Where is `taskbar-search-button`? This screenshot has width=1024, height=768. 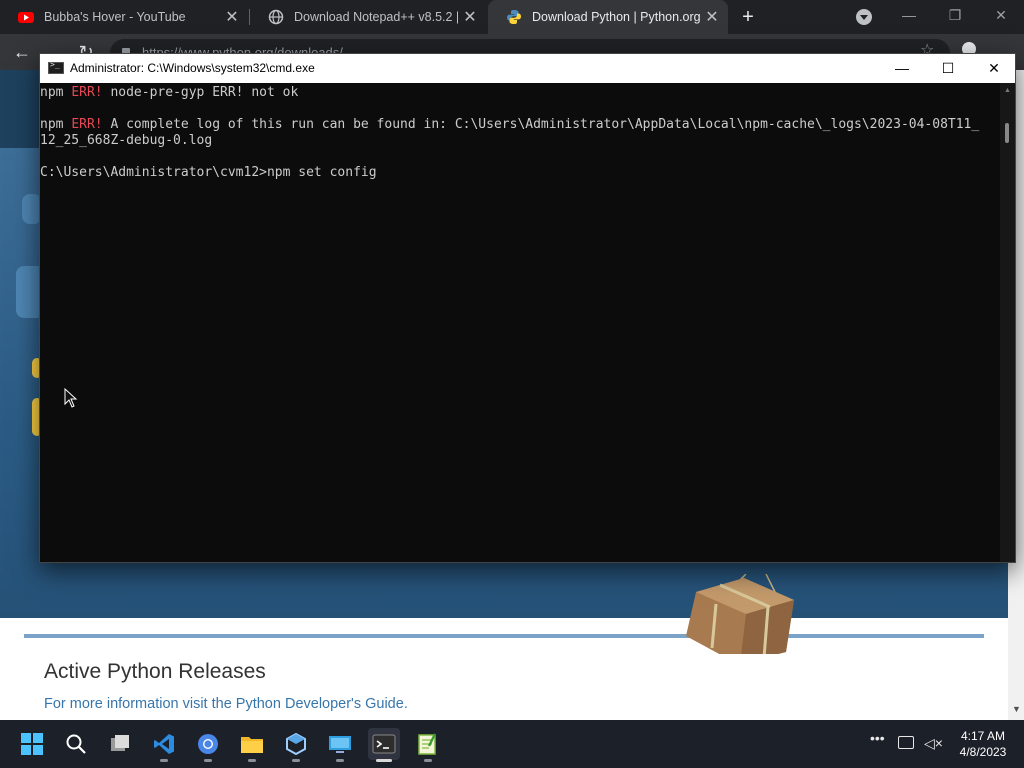 taskbar-search-button is located at coordinates (76, 744).